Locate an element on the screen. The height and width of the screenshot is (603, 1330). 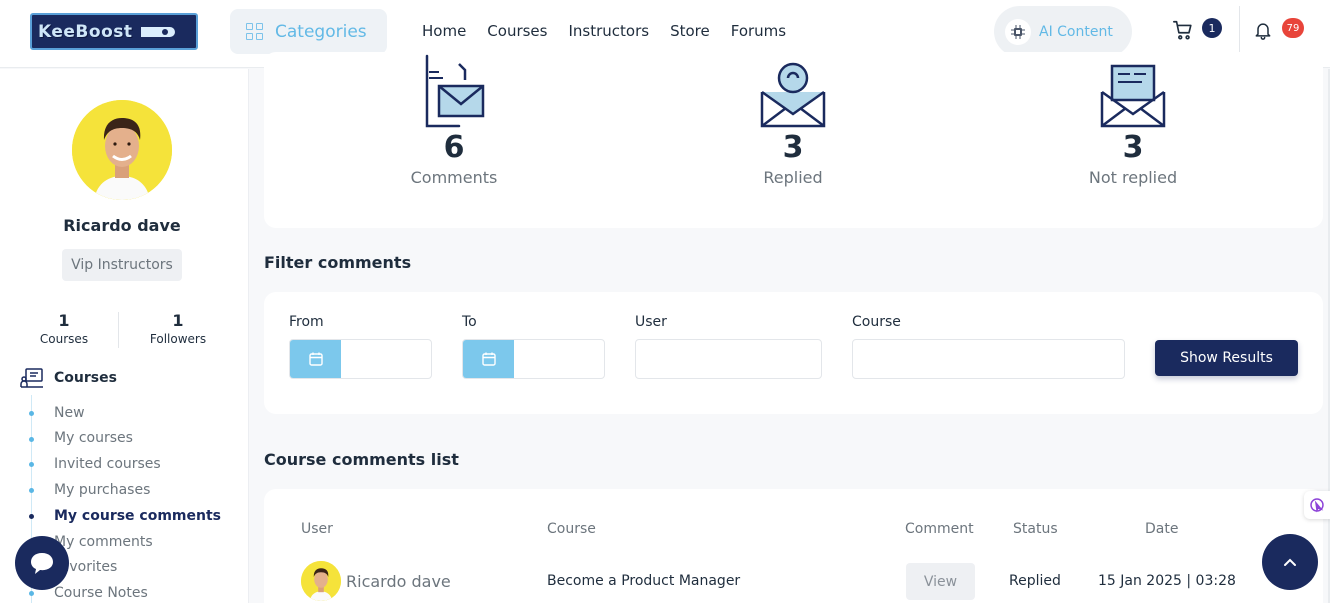
nav-home: Home is located at coordinates (444, 31).